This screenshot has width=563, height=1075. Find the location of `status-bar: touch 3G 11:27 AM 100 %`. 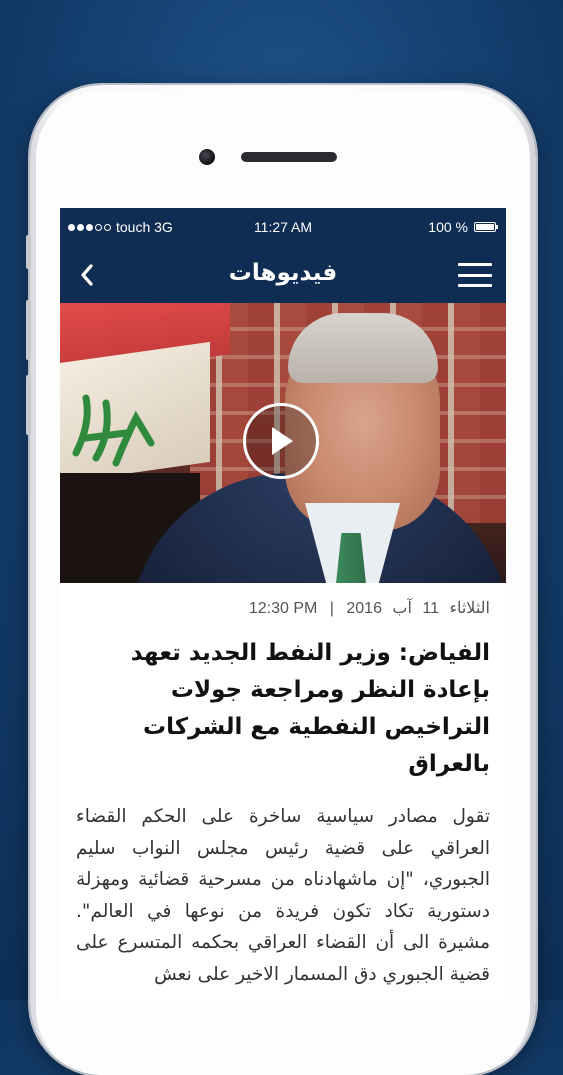

status-bar: touch 3G 11:27 AM 100 % is located at coordinates (283, 228).